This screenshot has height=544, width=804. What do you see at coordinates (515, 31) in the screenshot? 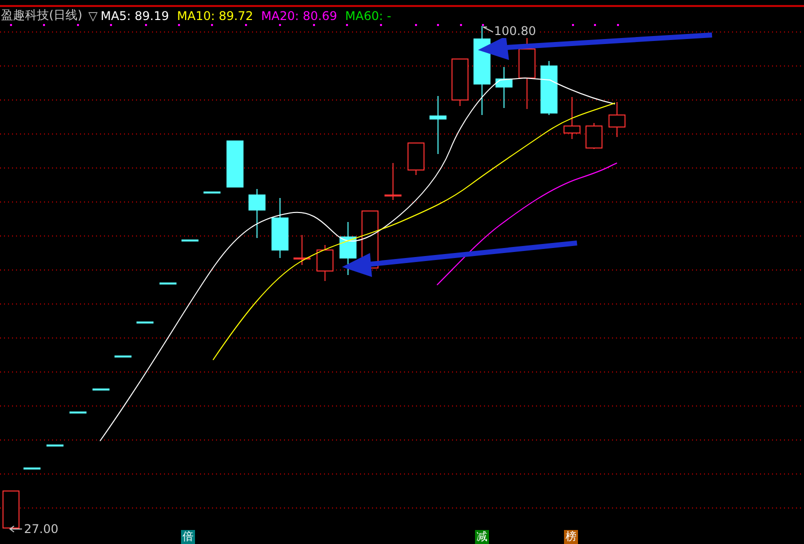
I see `high-price-label: 100.80` at bounding box center [515, 31].